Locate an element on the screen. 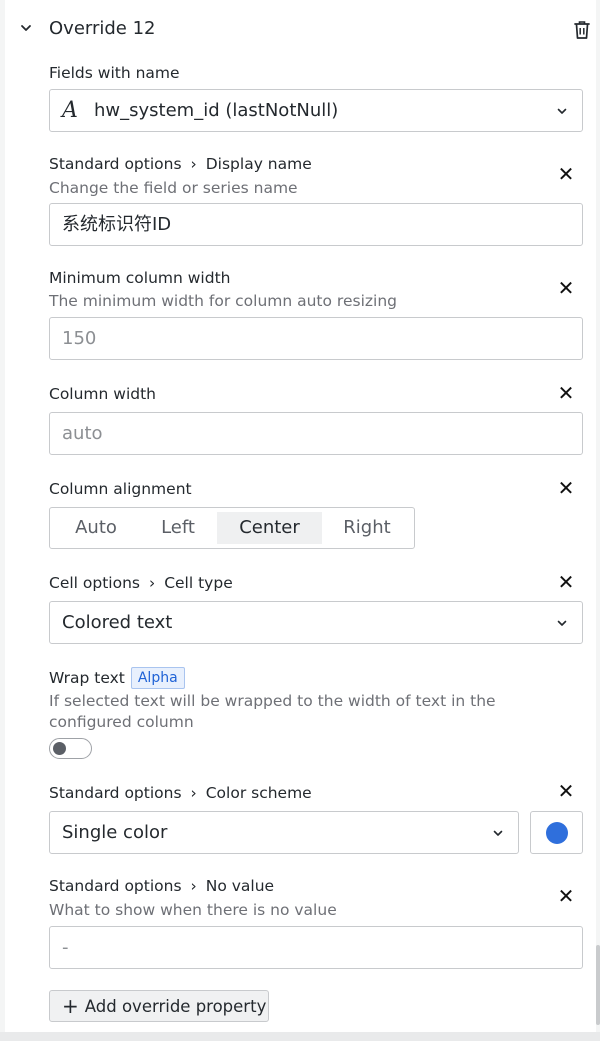 This screenshot has height=1041, width=600. string-field-icon: A is located at coordinates (70, 110).